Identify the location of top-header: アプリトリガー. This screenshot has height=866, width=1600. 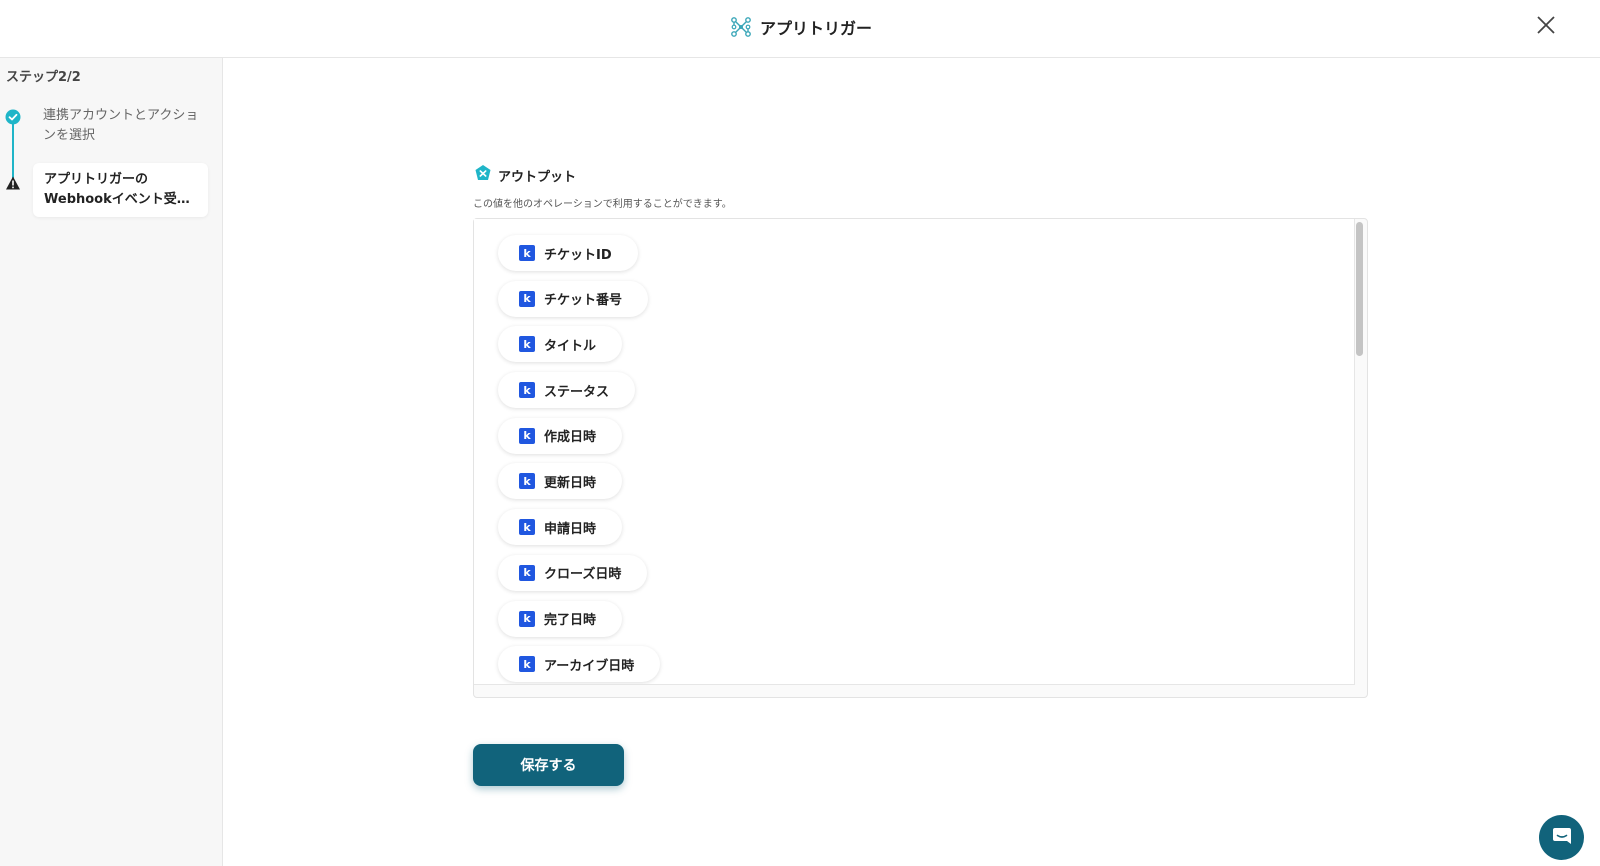
(800, 29).